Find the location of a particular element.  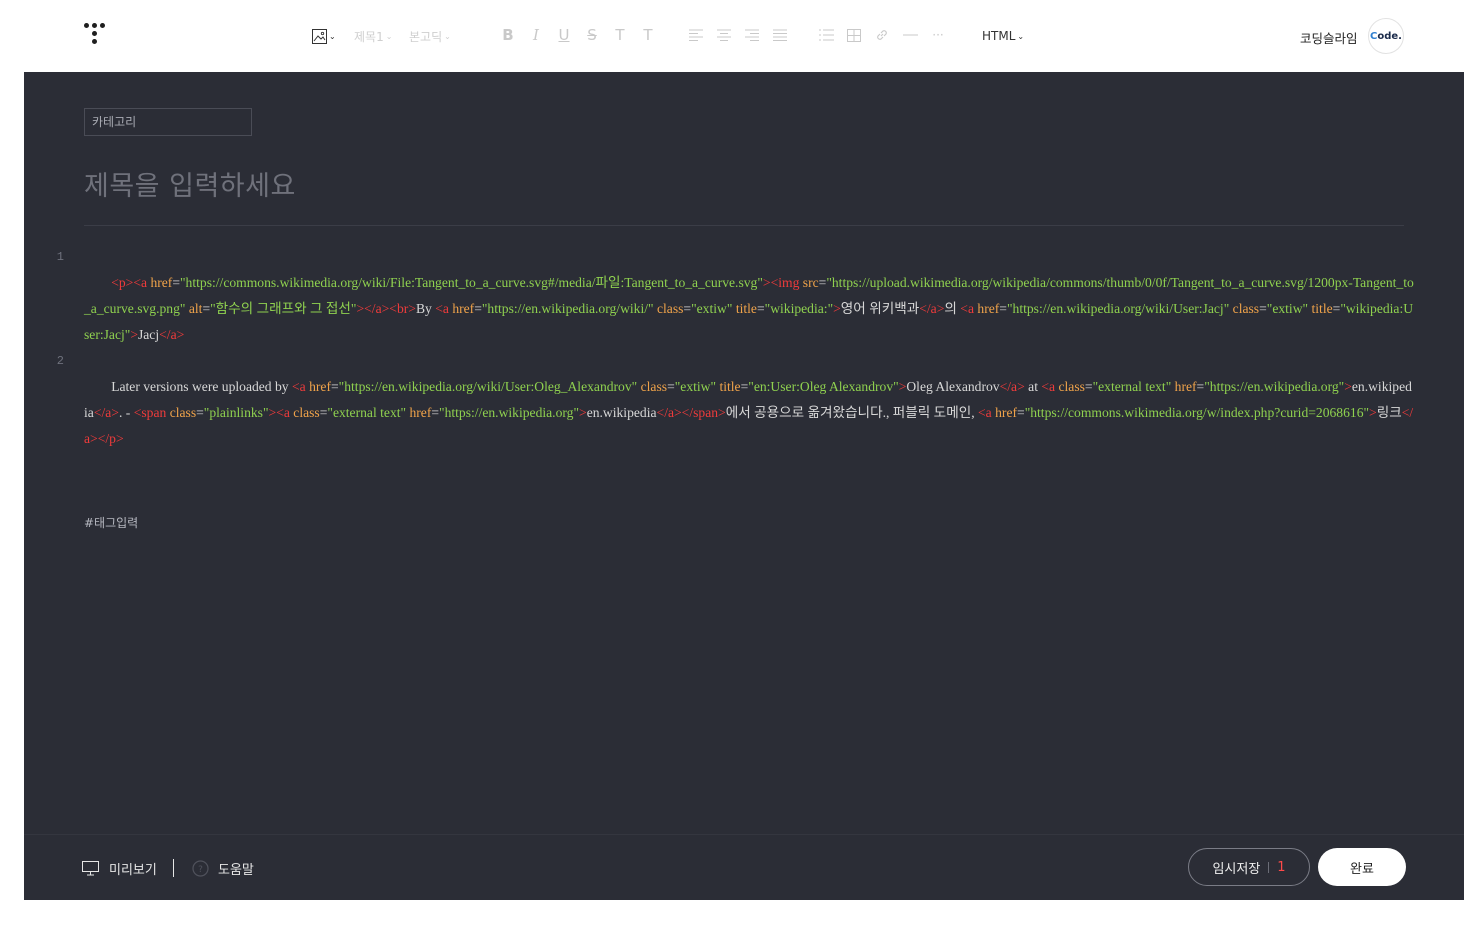

align-right-icon is located at coordinates (752, 35).